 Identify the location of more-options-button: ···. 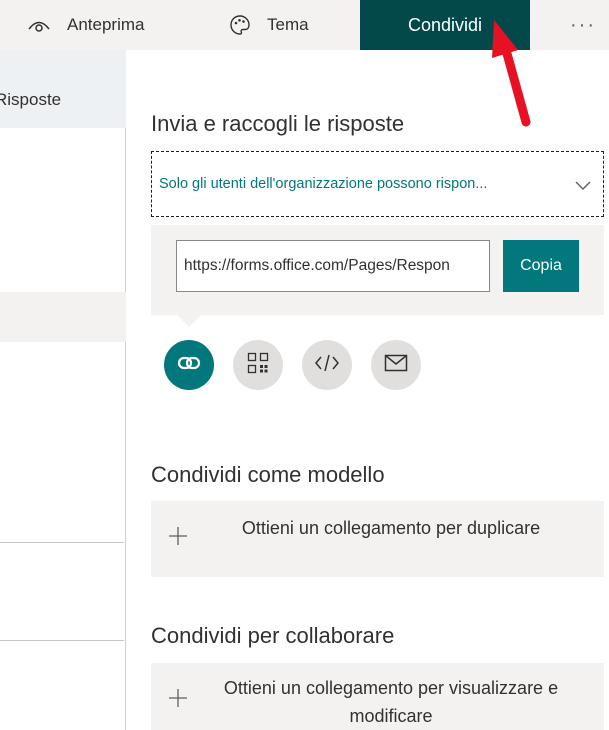
(583, 25).